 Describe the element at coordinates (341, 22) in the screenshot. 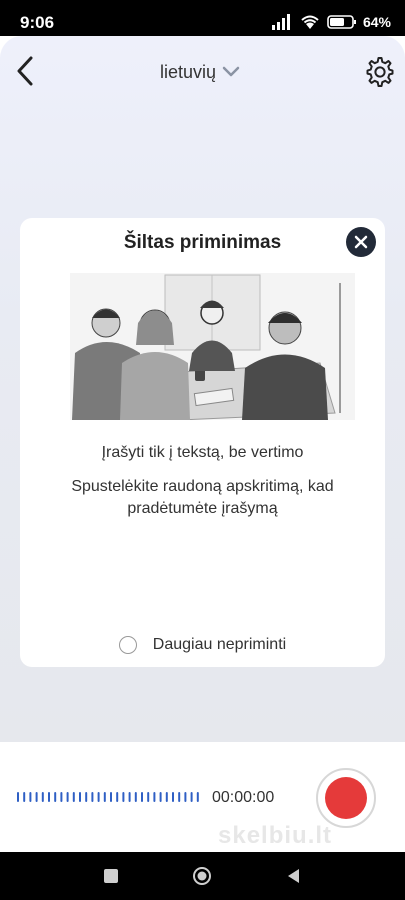

I see `battery-icon` at that location.